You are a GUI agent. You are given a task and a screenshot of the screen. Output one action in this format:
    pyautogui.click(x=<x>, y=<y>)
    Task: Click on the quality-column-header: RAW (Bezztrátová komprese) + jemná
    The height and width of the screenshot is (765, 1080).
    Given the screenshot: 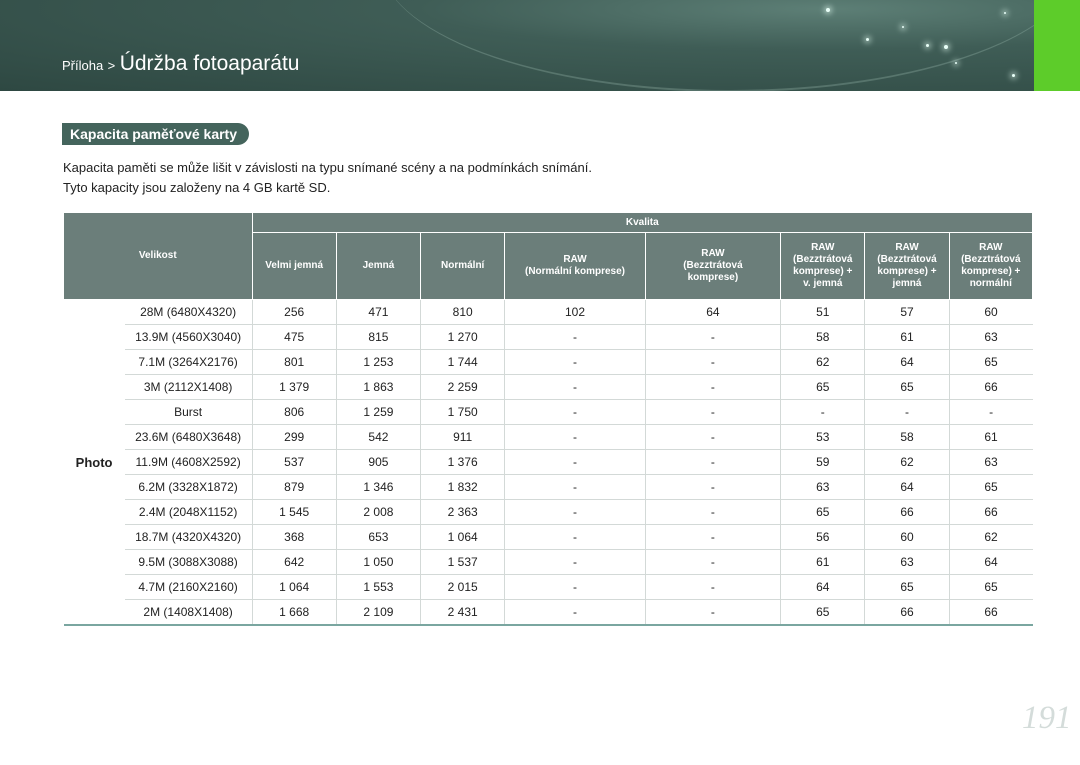 What is the action you would take?
    pyautogui.click(x=907, y=266)
    